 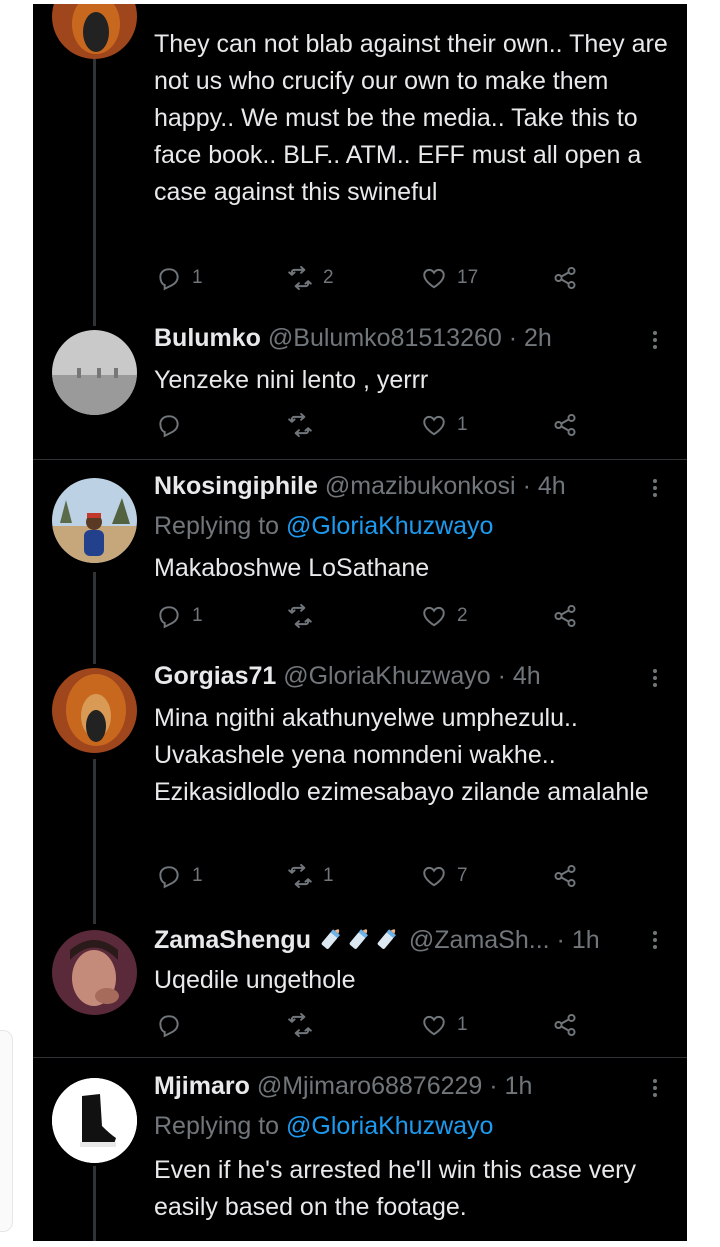 What do you see at coordinates (6, 1131) in the screenshot?
I see `background-panel-edge` at bounding box center [6, 1131].